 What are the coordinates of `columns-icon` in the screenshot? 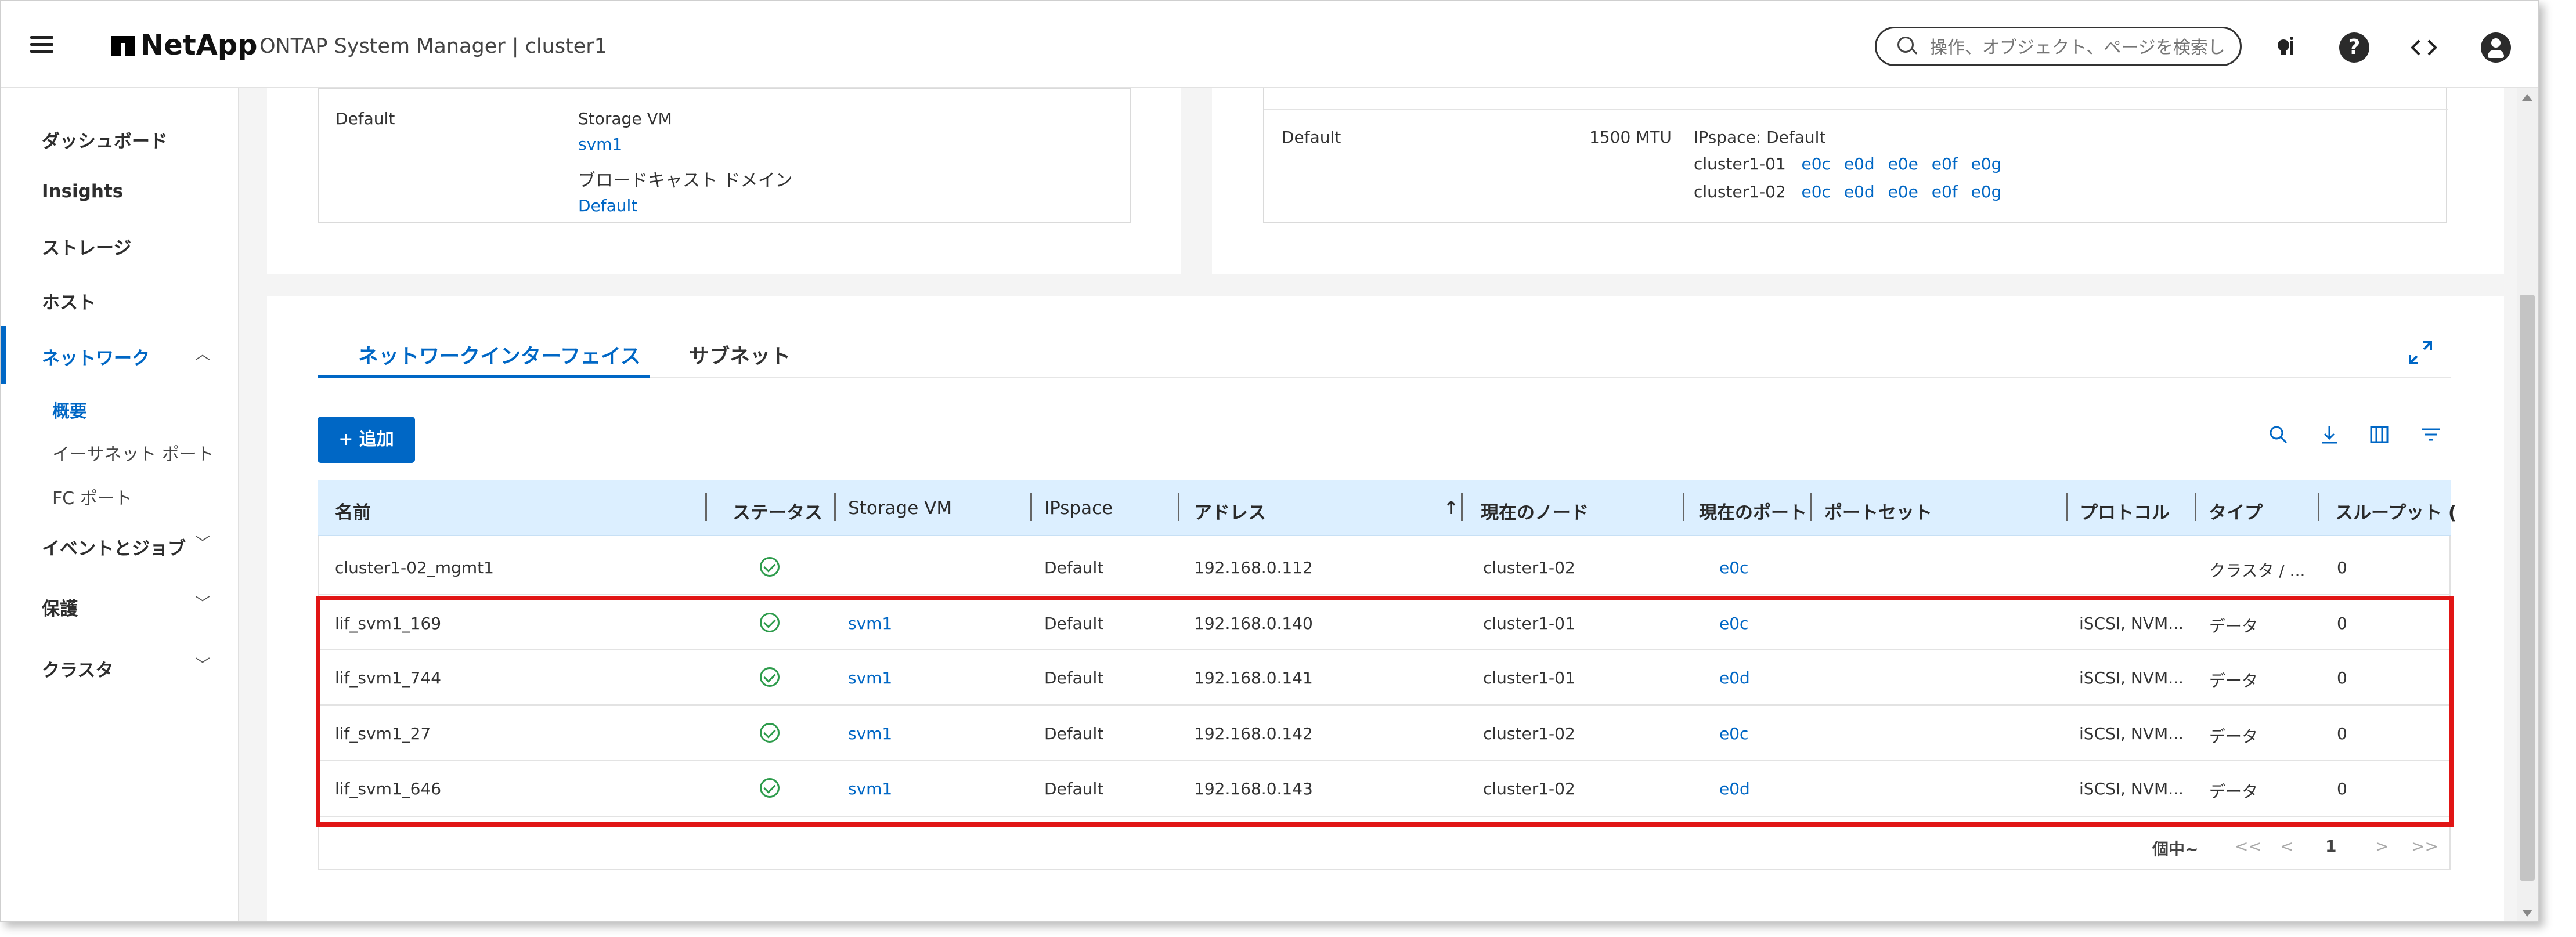 It's located at (2379, 437).